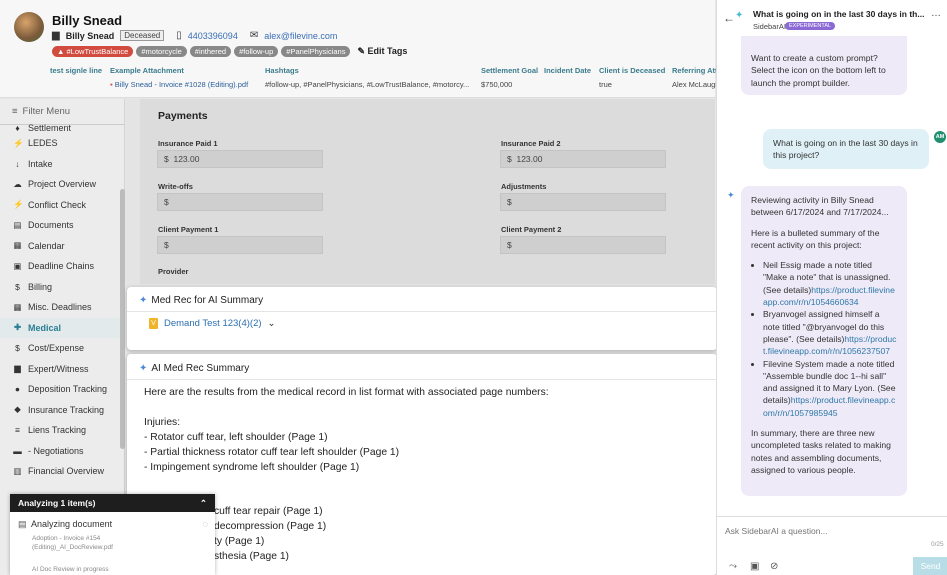  Describe the element at coordinates (161, 51) in the screenshot. I see `tag: #motorcycle` at that location.